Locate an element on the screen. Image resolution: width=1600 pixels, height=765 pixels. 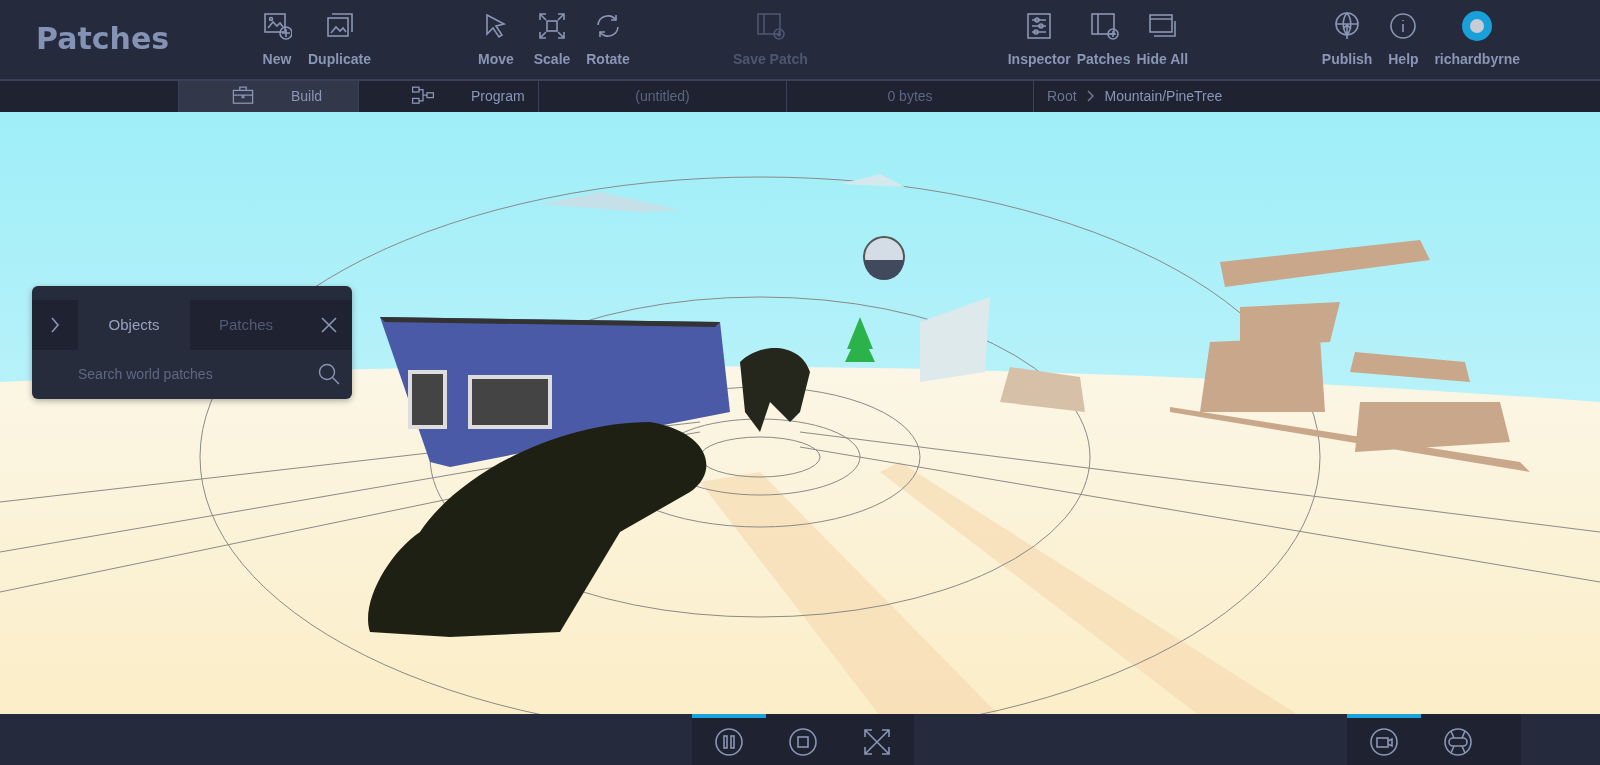
toolbar-button: Duplicate is located at coordinates (339, 39).